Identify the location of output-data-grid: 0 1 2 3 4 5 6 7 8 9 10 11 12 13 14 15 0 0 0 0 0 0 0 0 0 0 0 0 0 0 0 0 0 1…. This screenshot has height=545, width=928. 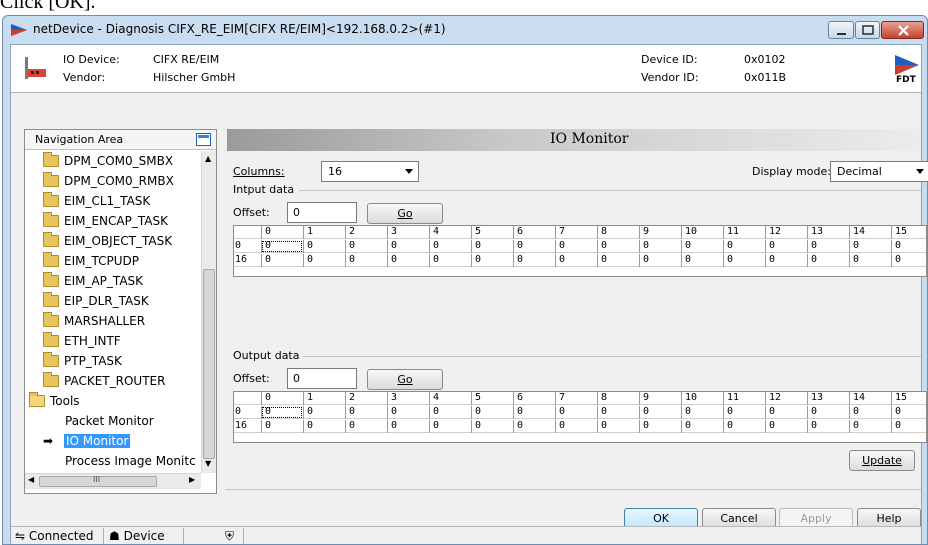
(580, 417).